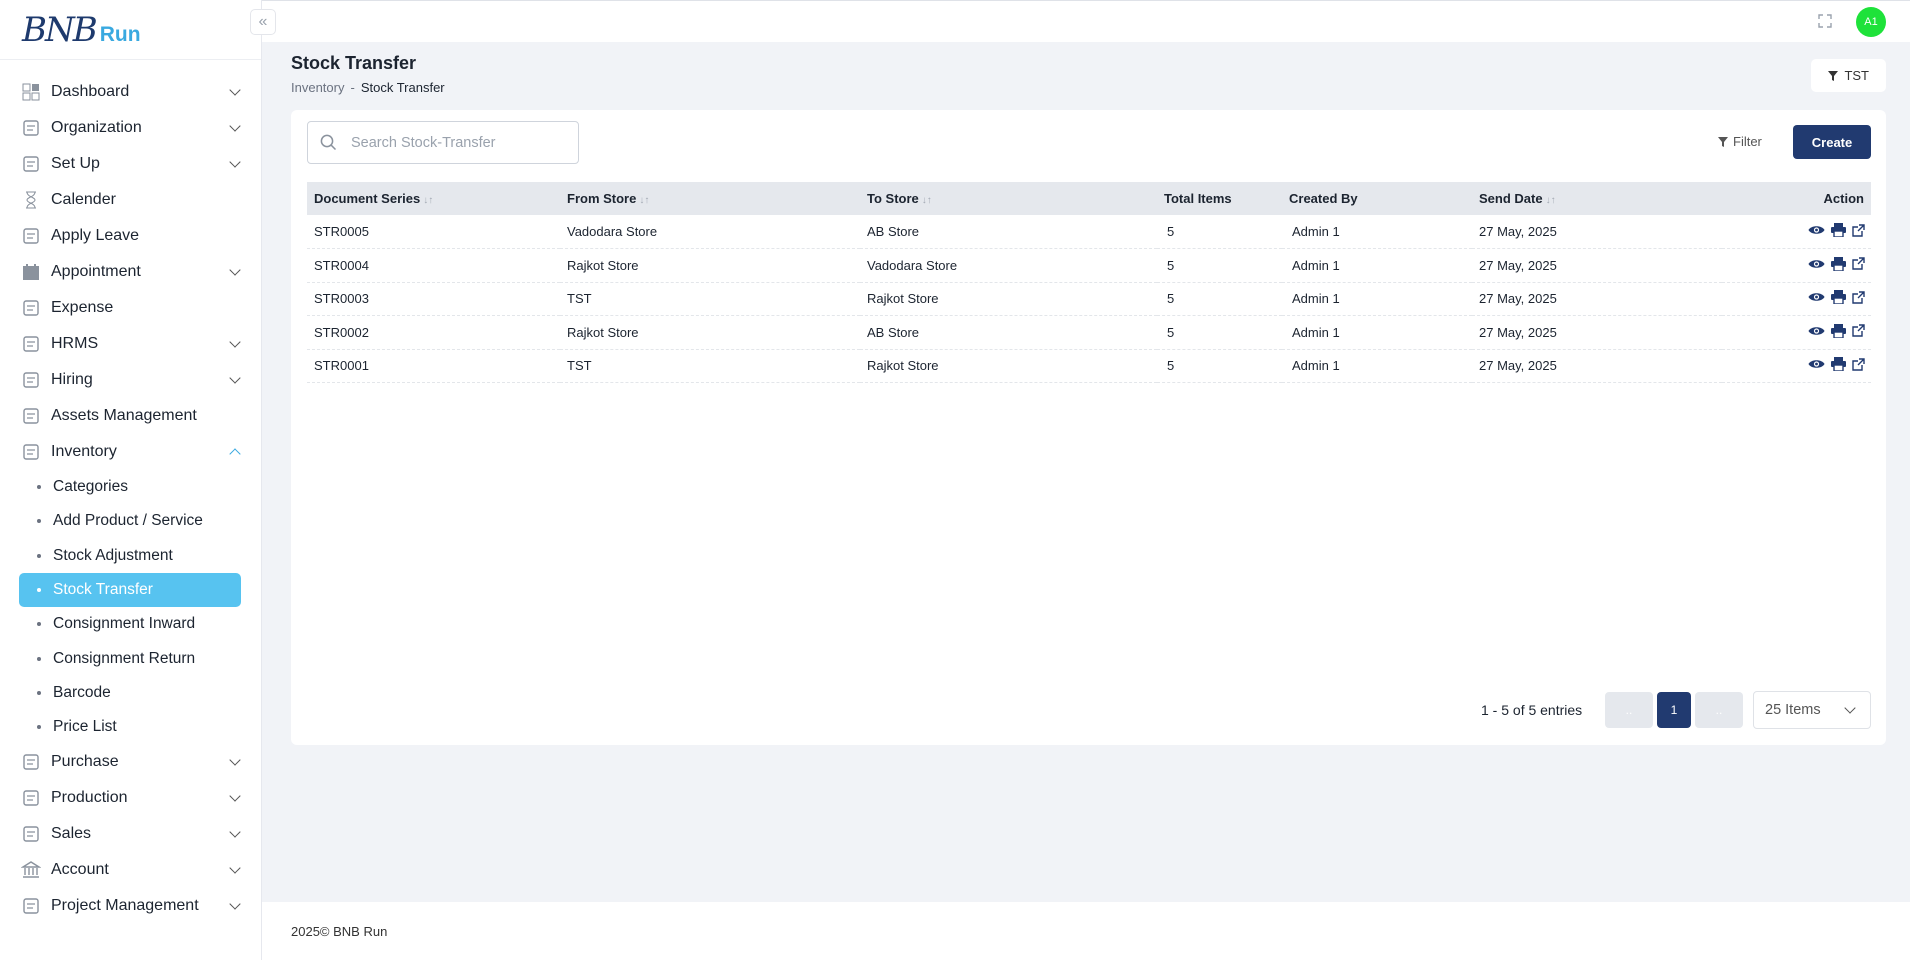 Image resolution: width=1910 pixels, height=960 pixels. I want to click on sort-icon: ↓↑, so click(428, 200).